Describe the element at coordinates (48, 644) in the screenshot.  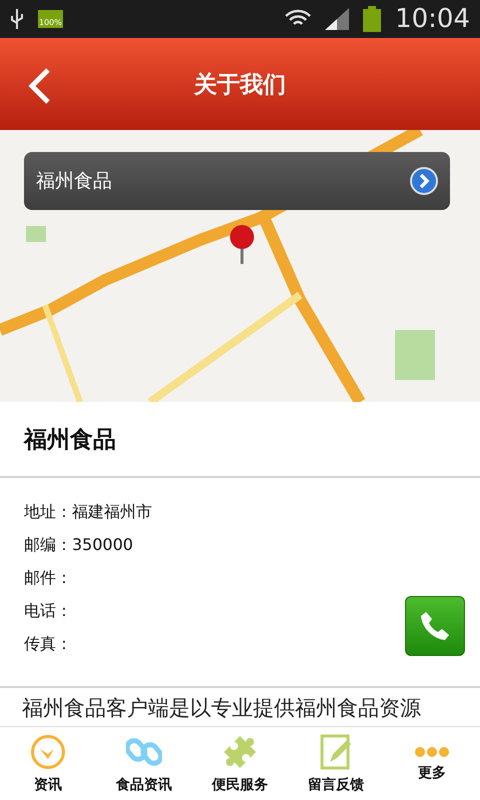
I see `contact-detail: 传真：` at that location.